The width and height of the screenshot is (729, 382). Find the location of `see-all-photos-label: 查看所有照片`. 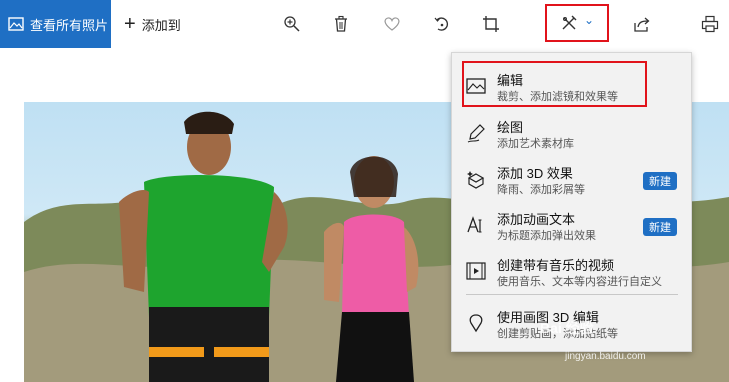

see-all-photos-label: 查看所有照片 is located at coordinates (69, 25).